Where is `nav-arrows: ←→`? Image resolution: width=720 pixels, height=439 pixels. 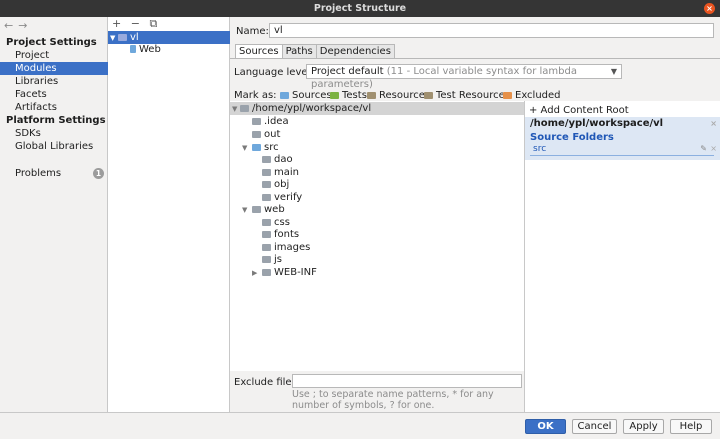
nav-arrows: ←→ is located at coordinates (18, 25).